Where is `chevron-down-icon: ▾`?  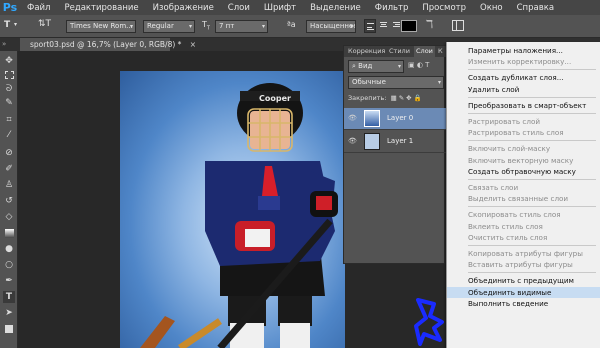 chevron-down-icon: ▾ is located at coordinates (15, 24).